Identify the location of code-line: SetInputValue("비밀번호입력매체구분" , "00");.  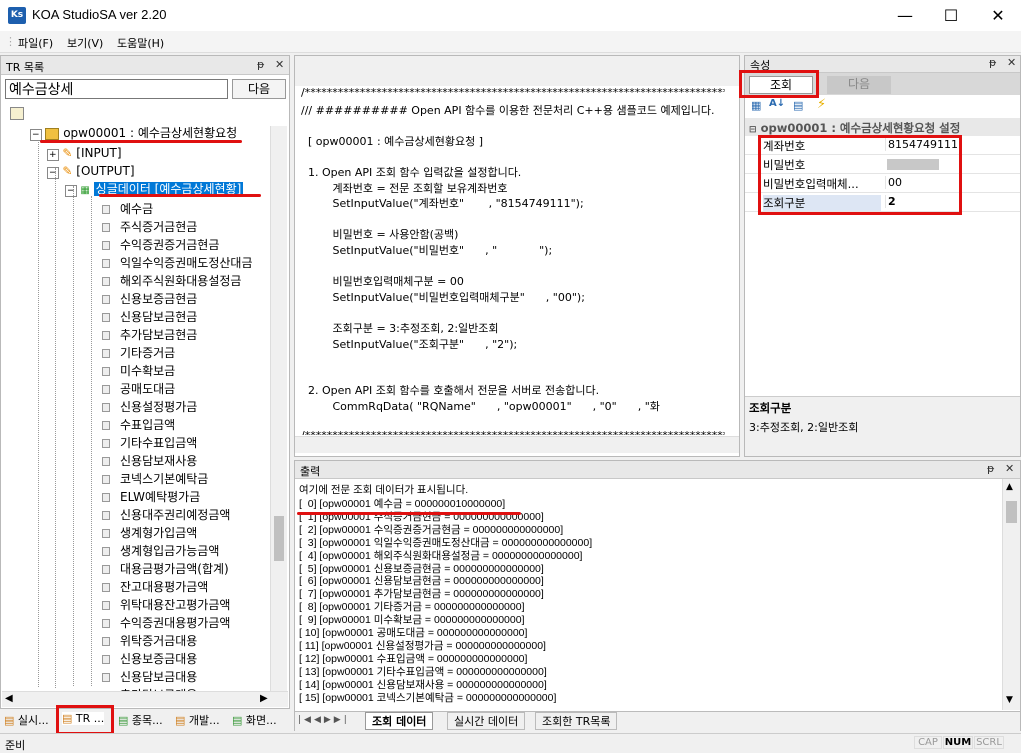
(443, 297).